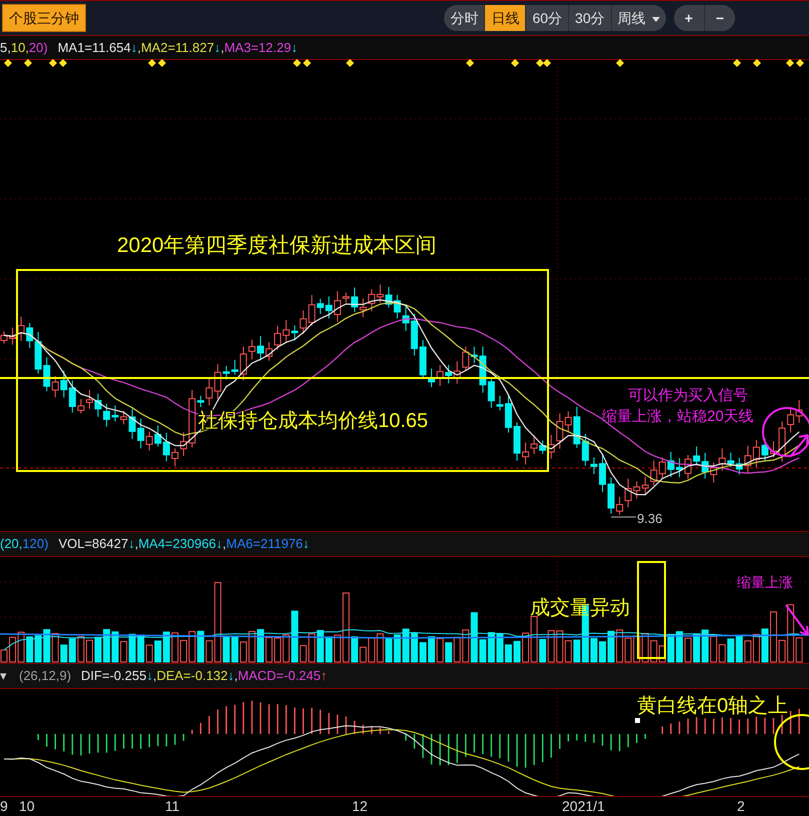 The height and width of the screenshot is (816, 809). I want to click on indicator-value: MA4=230966, so click(177, 544).